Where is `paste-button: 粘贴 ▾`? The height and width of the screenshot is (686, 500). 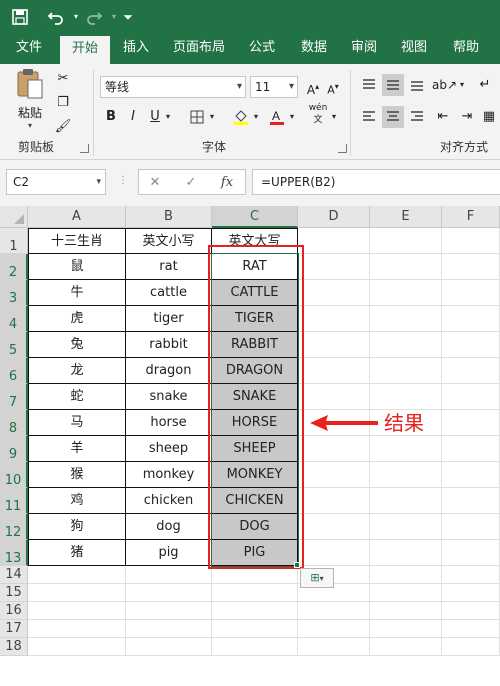
paste-button: 粘贴 ▾ is located at coordinates (30, 101).